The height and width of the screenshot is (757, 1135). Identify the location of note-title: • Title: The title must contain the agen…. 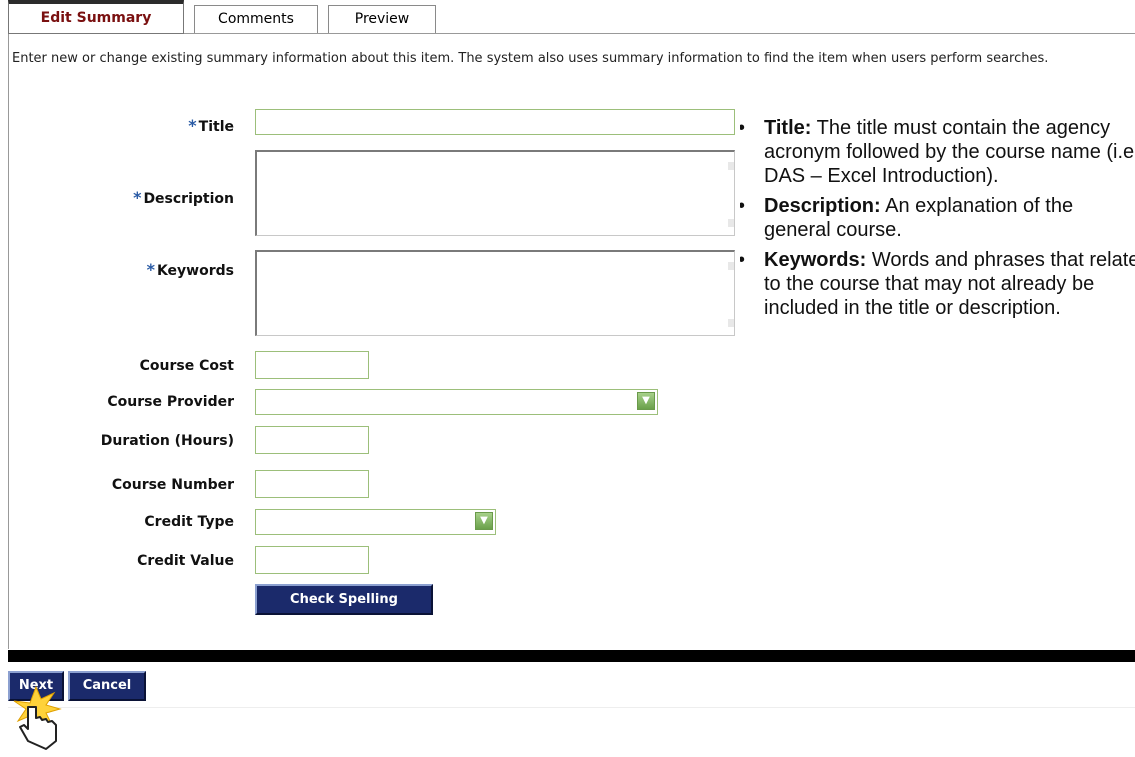
(937, 152).